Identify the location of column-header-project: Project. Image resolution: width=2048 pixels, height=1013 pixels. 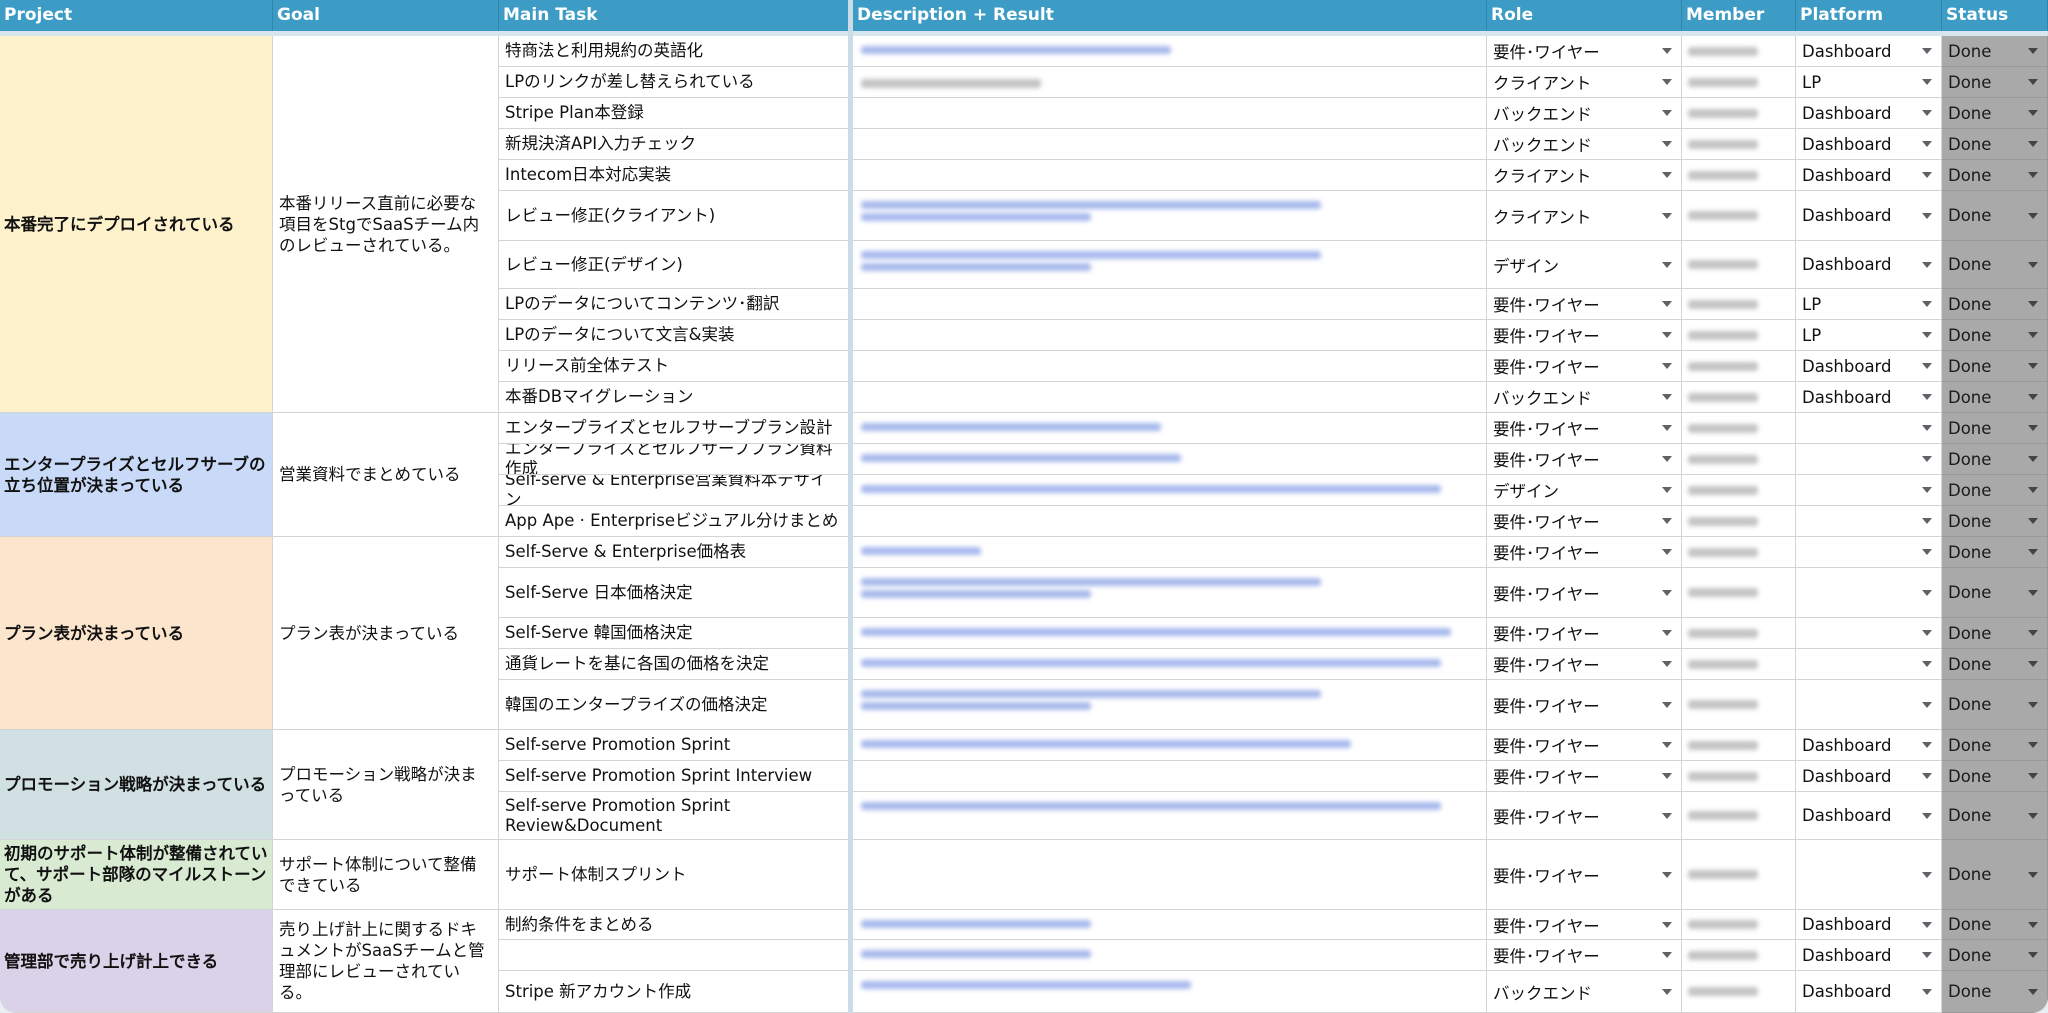
(136, 15).